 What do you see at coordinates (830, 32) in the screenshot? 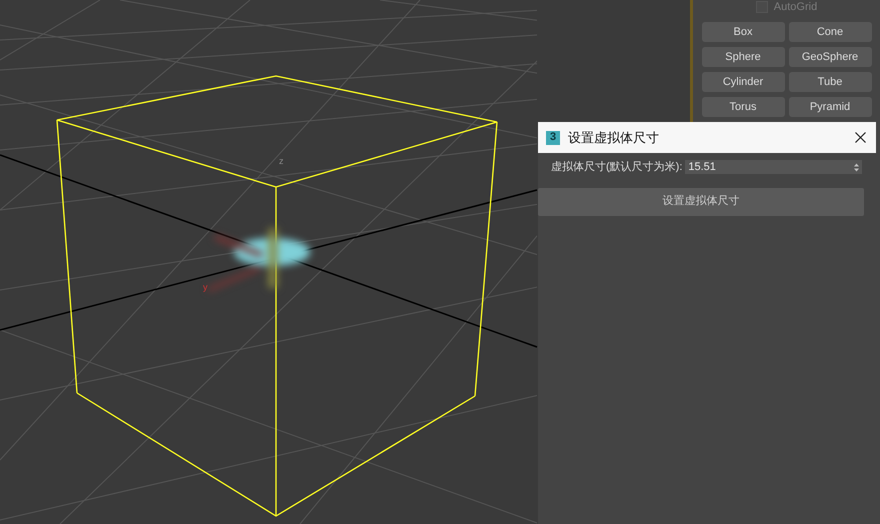
I see `create-object-button: Cone` at bounding box center [830, 32].